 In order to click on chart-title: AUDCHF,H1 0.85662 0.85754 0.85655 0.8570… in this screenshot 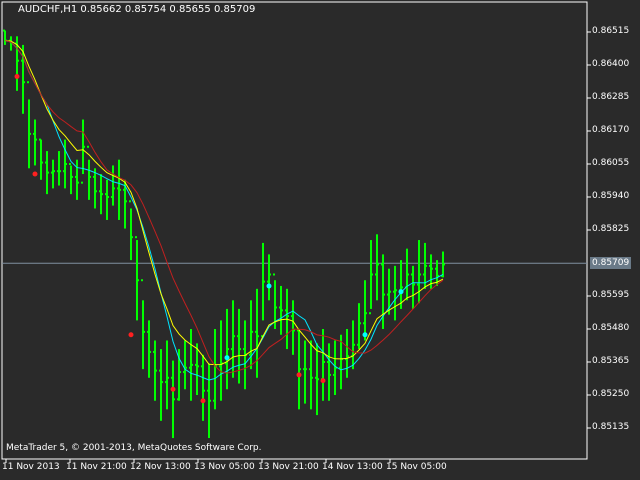, I will do `click(137, 9)`.